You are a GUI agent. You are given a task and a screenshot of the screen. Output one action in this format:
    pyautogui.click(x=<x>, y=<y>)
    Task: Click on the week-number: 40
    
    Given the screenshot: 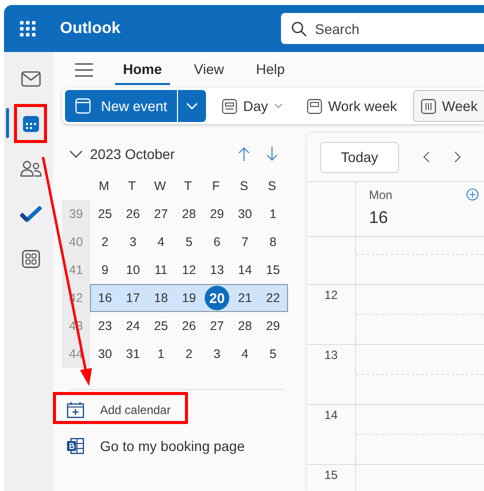 What is the action you would take?
    pyautogui.click(x=76, y=242)
    